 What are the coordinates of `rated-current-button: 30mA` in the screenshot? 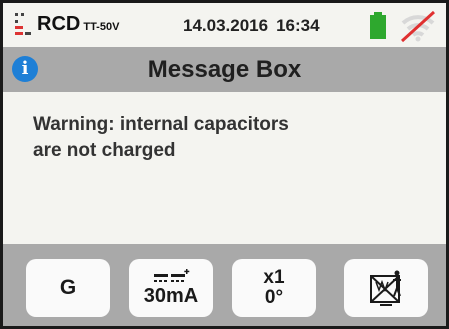 It's located at (171, 288).